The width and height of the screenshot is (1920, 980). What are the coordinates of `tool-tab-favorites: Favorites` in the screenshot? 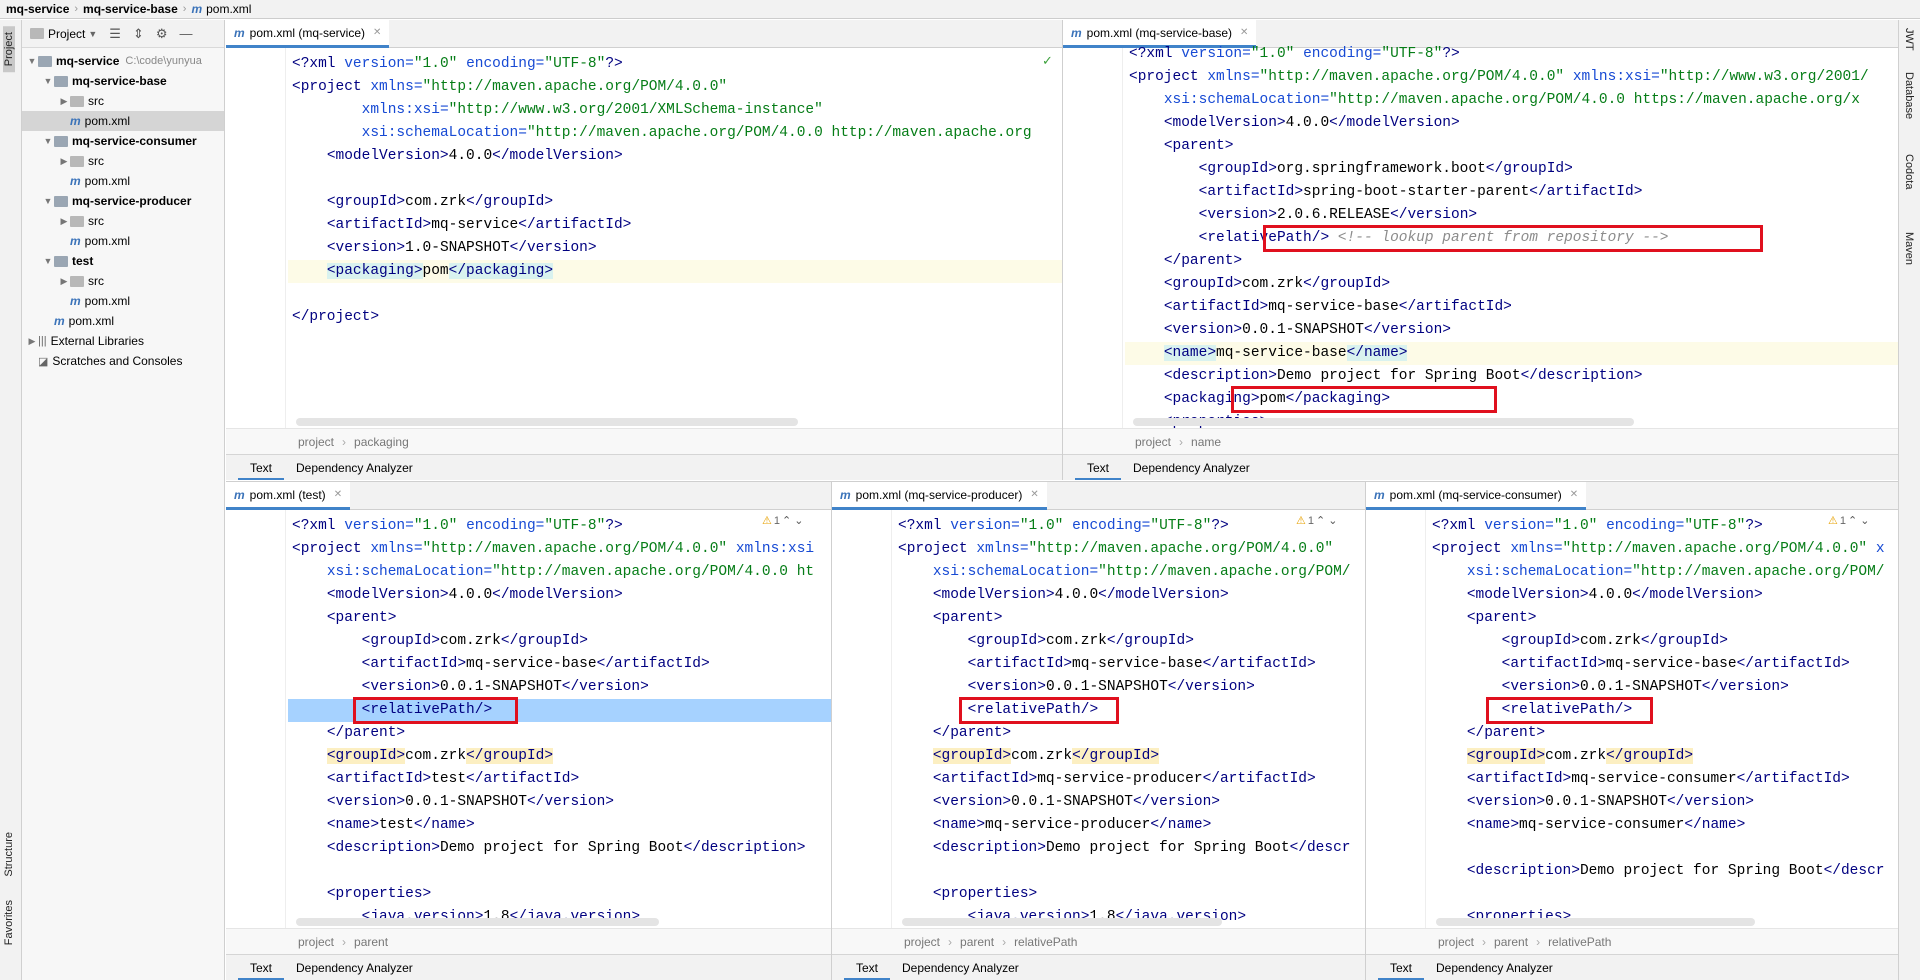 It's located at (9, 922).